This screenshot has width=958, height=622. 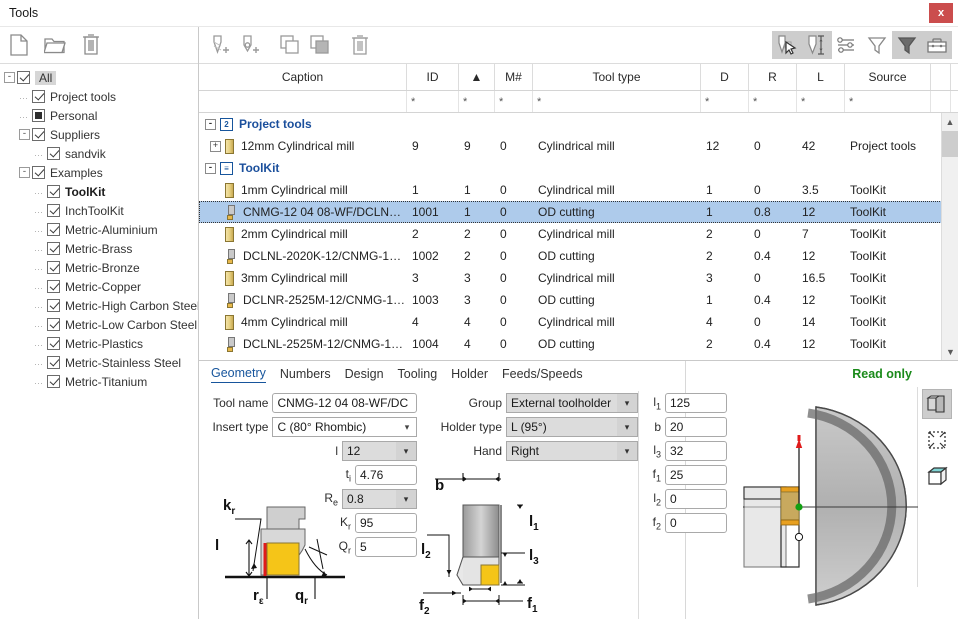 I want to click on tree-item-inchtoolkit: ··· InchToolKit, so click(x=99, y=210).